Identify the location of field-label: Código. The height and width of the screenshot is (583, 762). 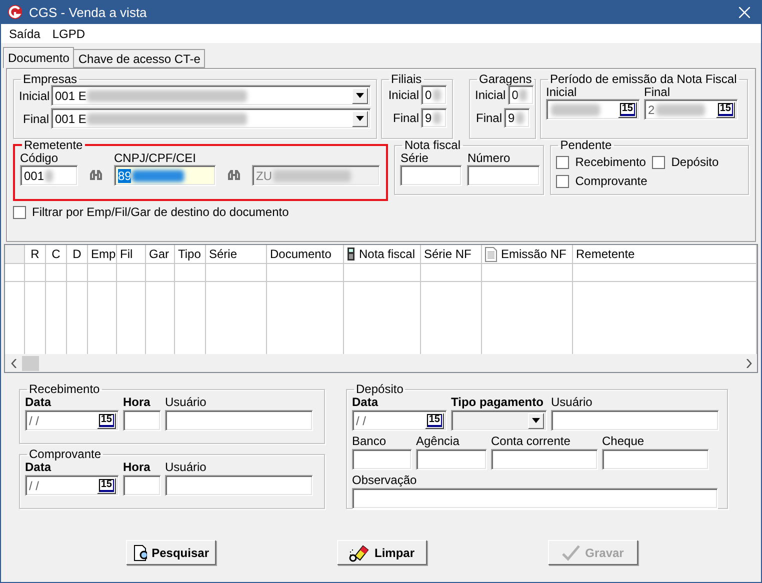
(40, 158).